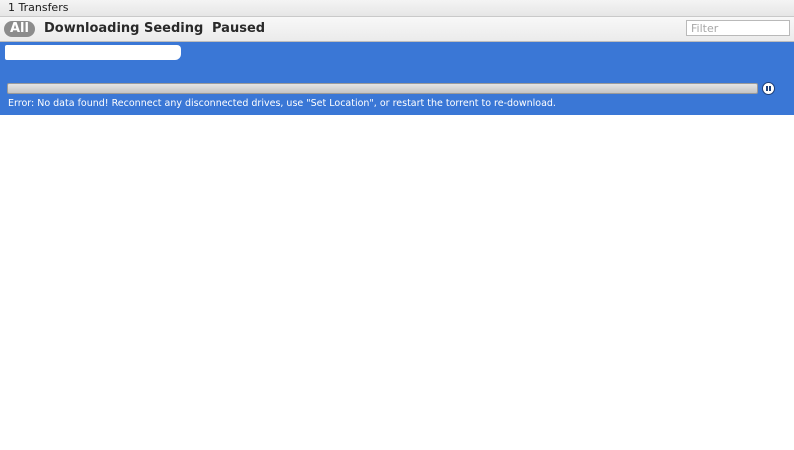  What do you see at coordinates (38, 7) in the screenshot?
I see `transfer-count: 1 Transfers` at bounding box center [38, 7].